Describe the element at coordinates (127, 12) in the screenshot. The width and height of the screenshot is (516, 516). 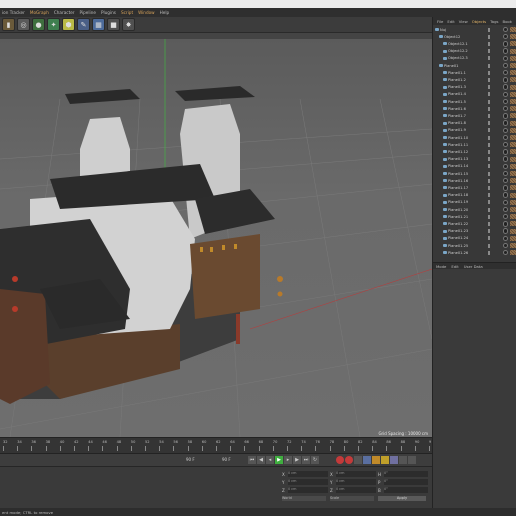
I see `menu-script: Script` at that location.